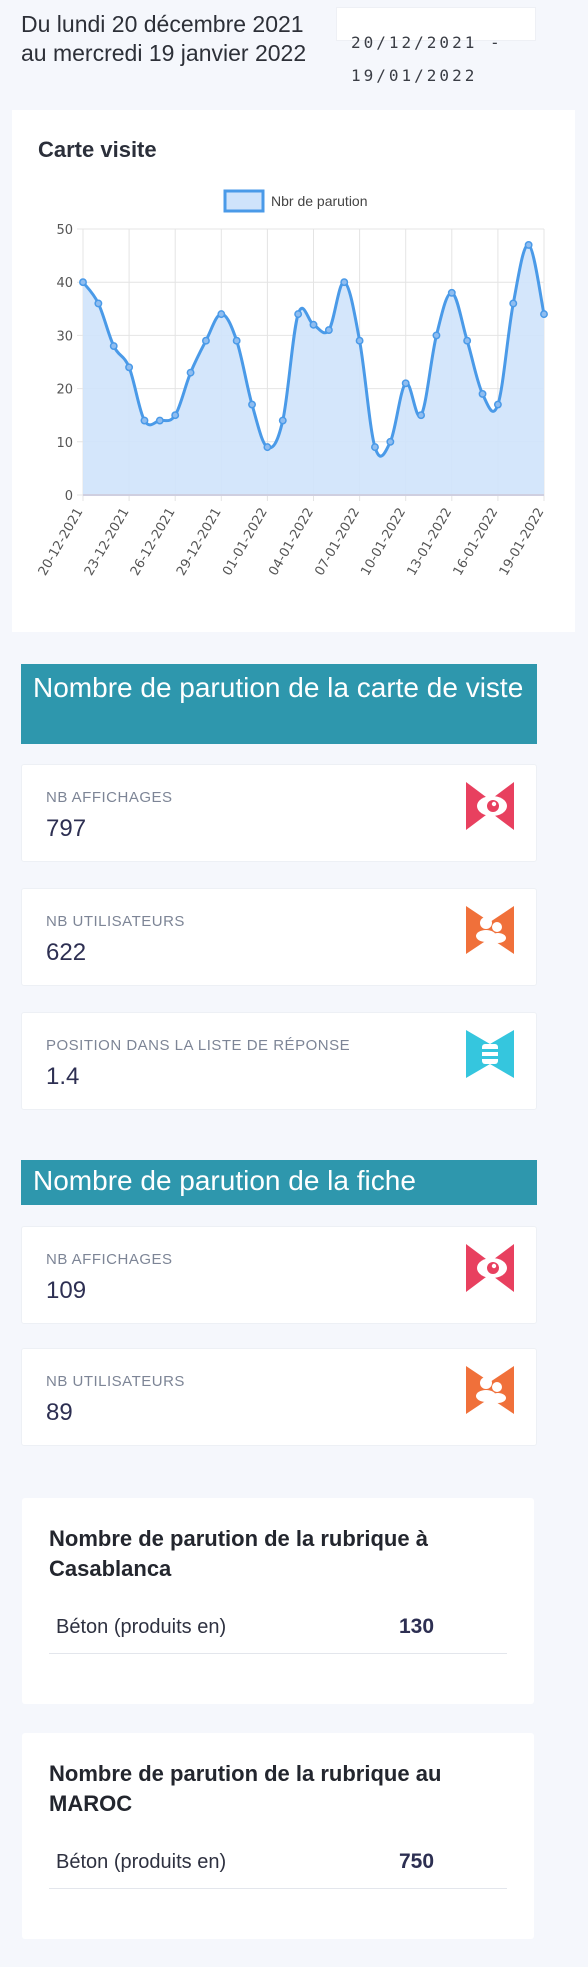 Image resolution: width=588 pixels, height=1967 pixels. I want to click on legend-label: Nbr de parution, so click(319, 201).